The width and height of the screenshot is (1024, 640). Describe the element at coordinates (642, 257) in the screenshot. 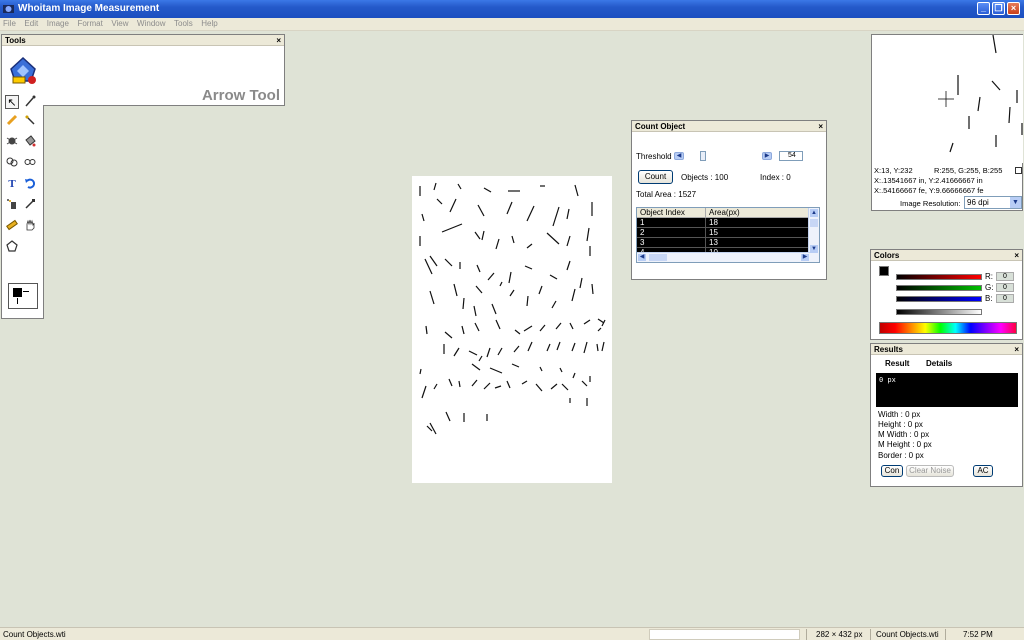

I see `scroll-left-icon: ◀` at that location.